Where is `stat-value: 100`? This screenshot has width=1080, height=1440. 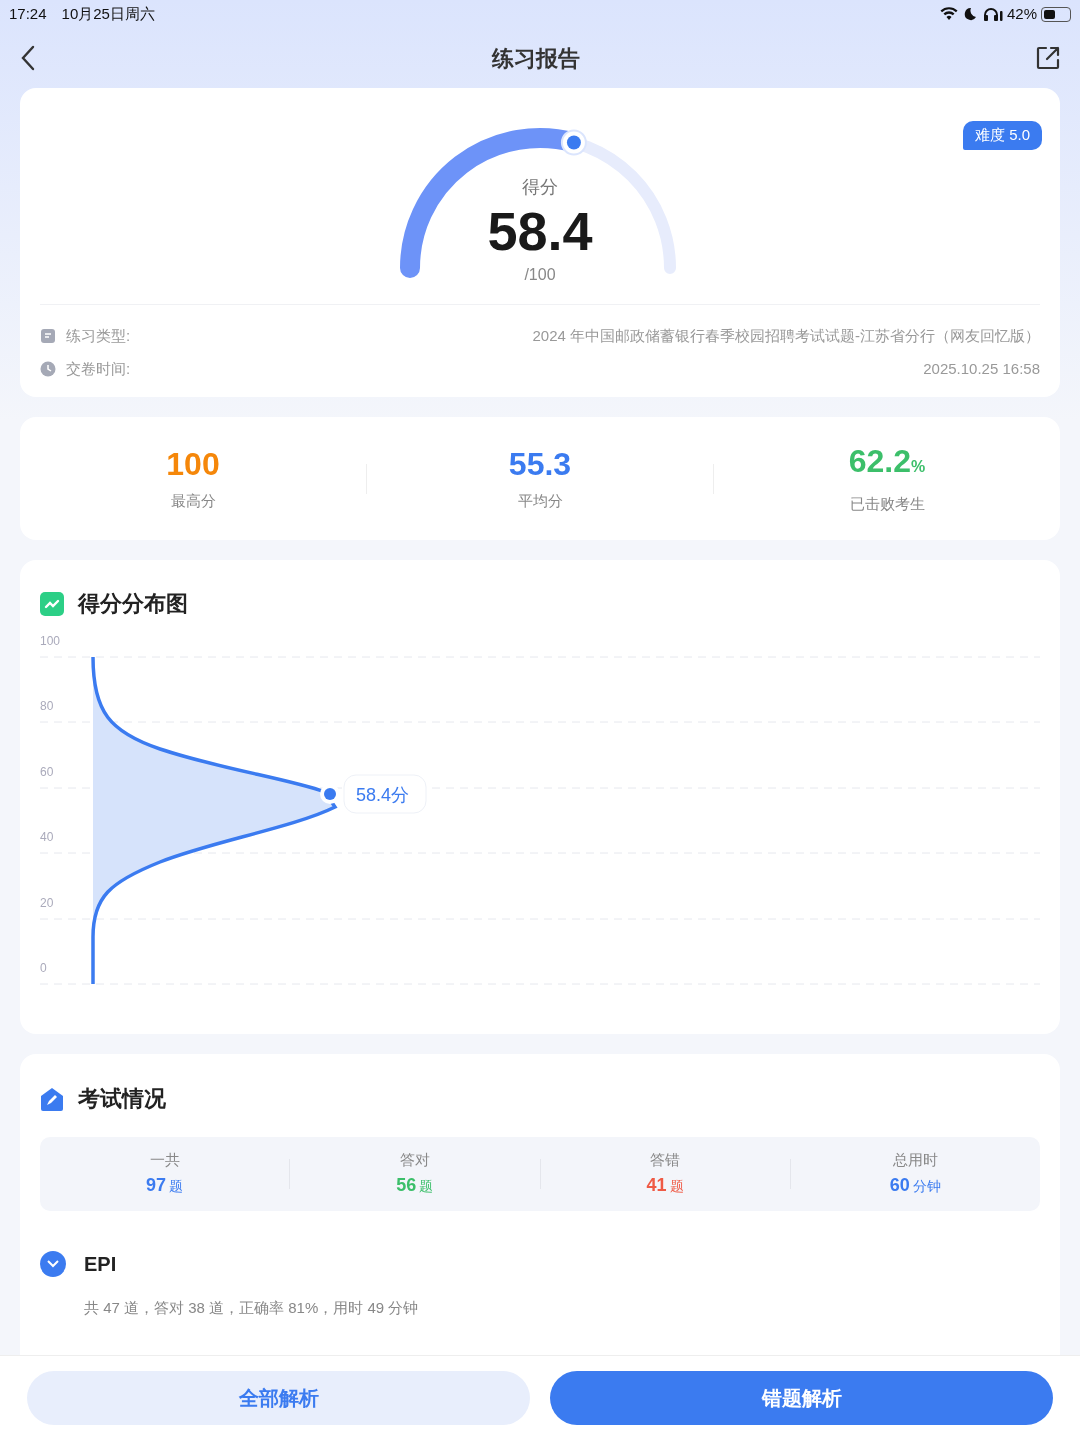 stat-value: 100 is located at coordinates (193, 465).